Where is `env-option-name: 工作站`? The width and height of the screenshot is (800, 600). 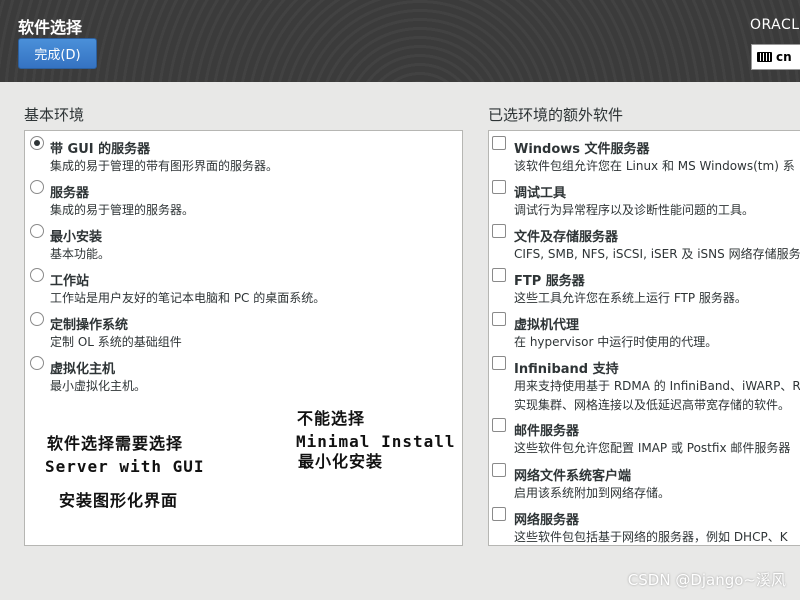
env-option-name: 工作站 is located at coordinates (70, 281).